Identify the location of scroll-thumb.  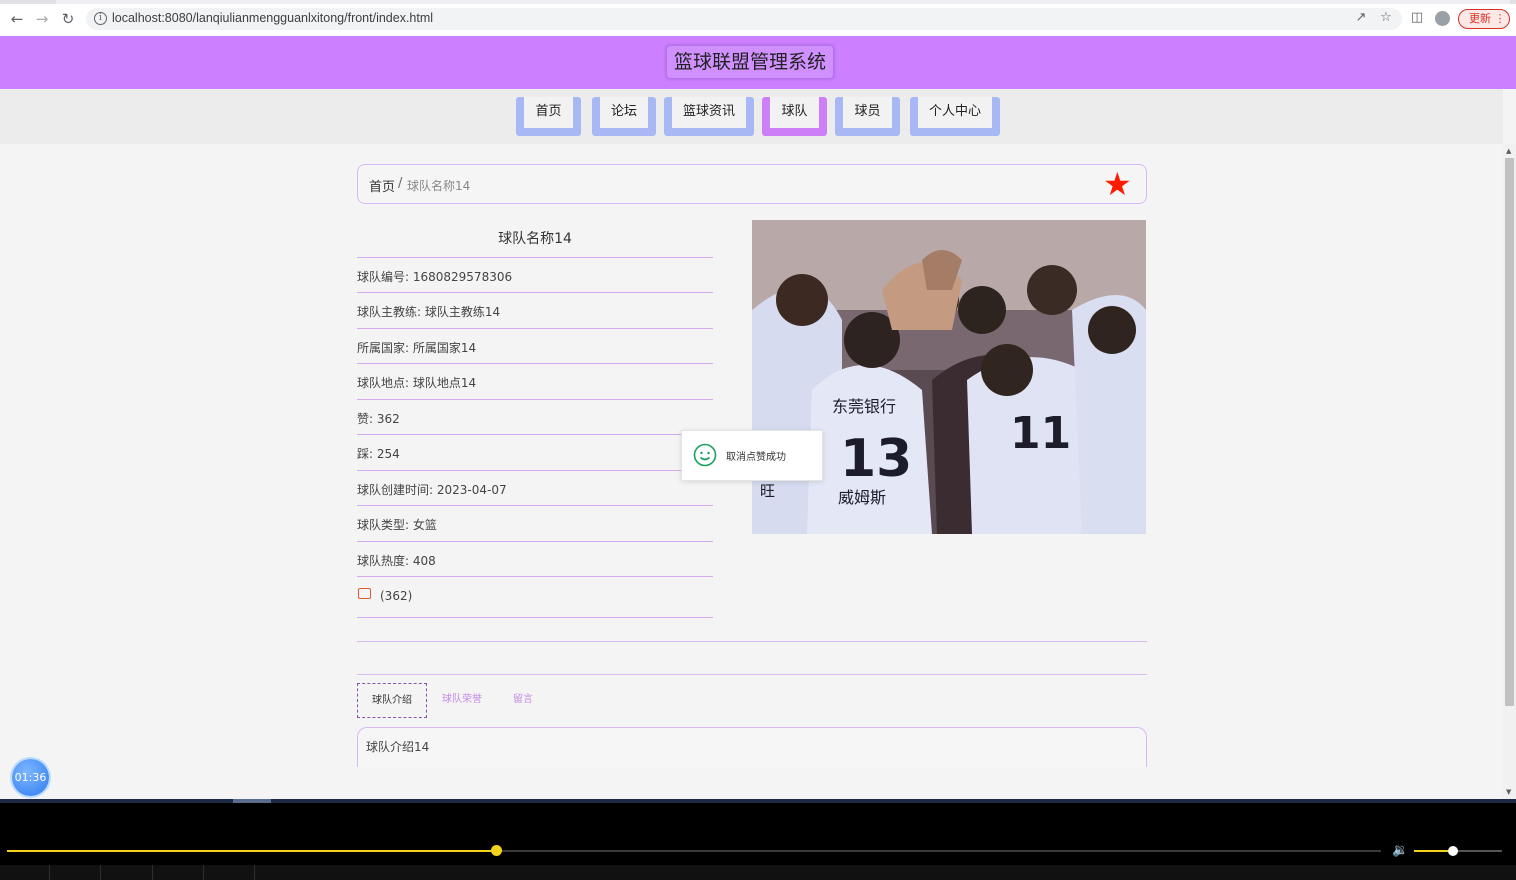
(1509, 432).